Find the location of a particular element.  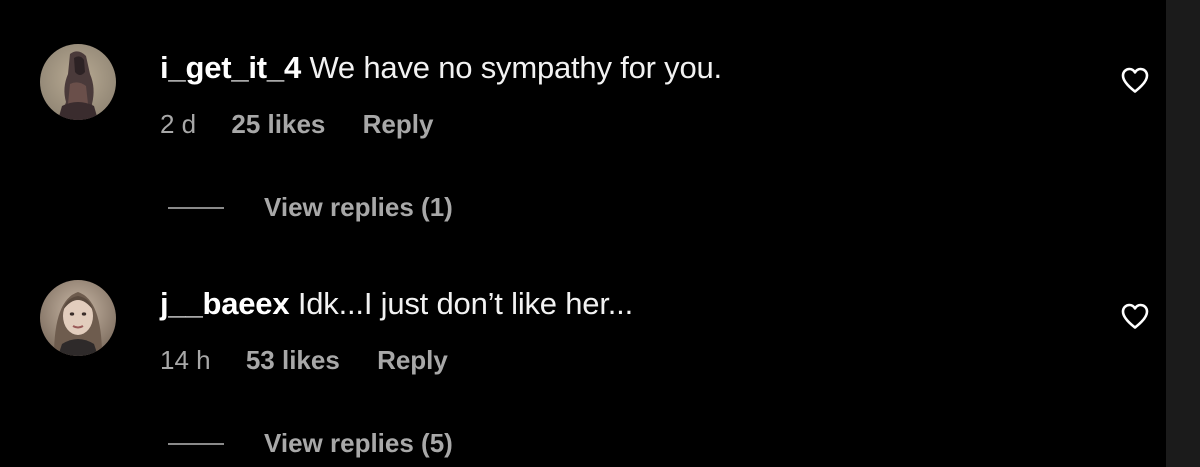

comment-age: 14 h is located at coordinates (185, 360).